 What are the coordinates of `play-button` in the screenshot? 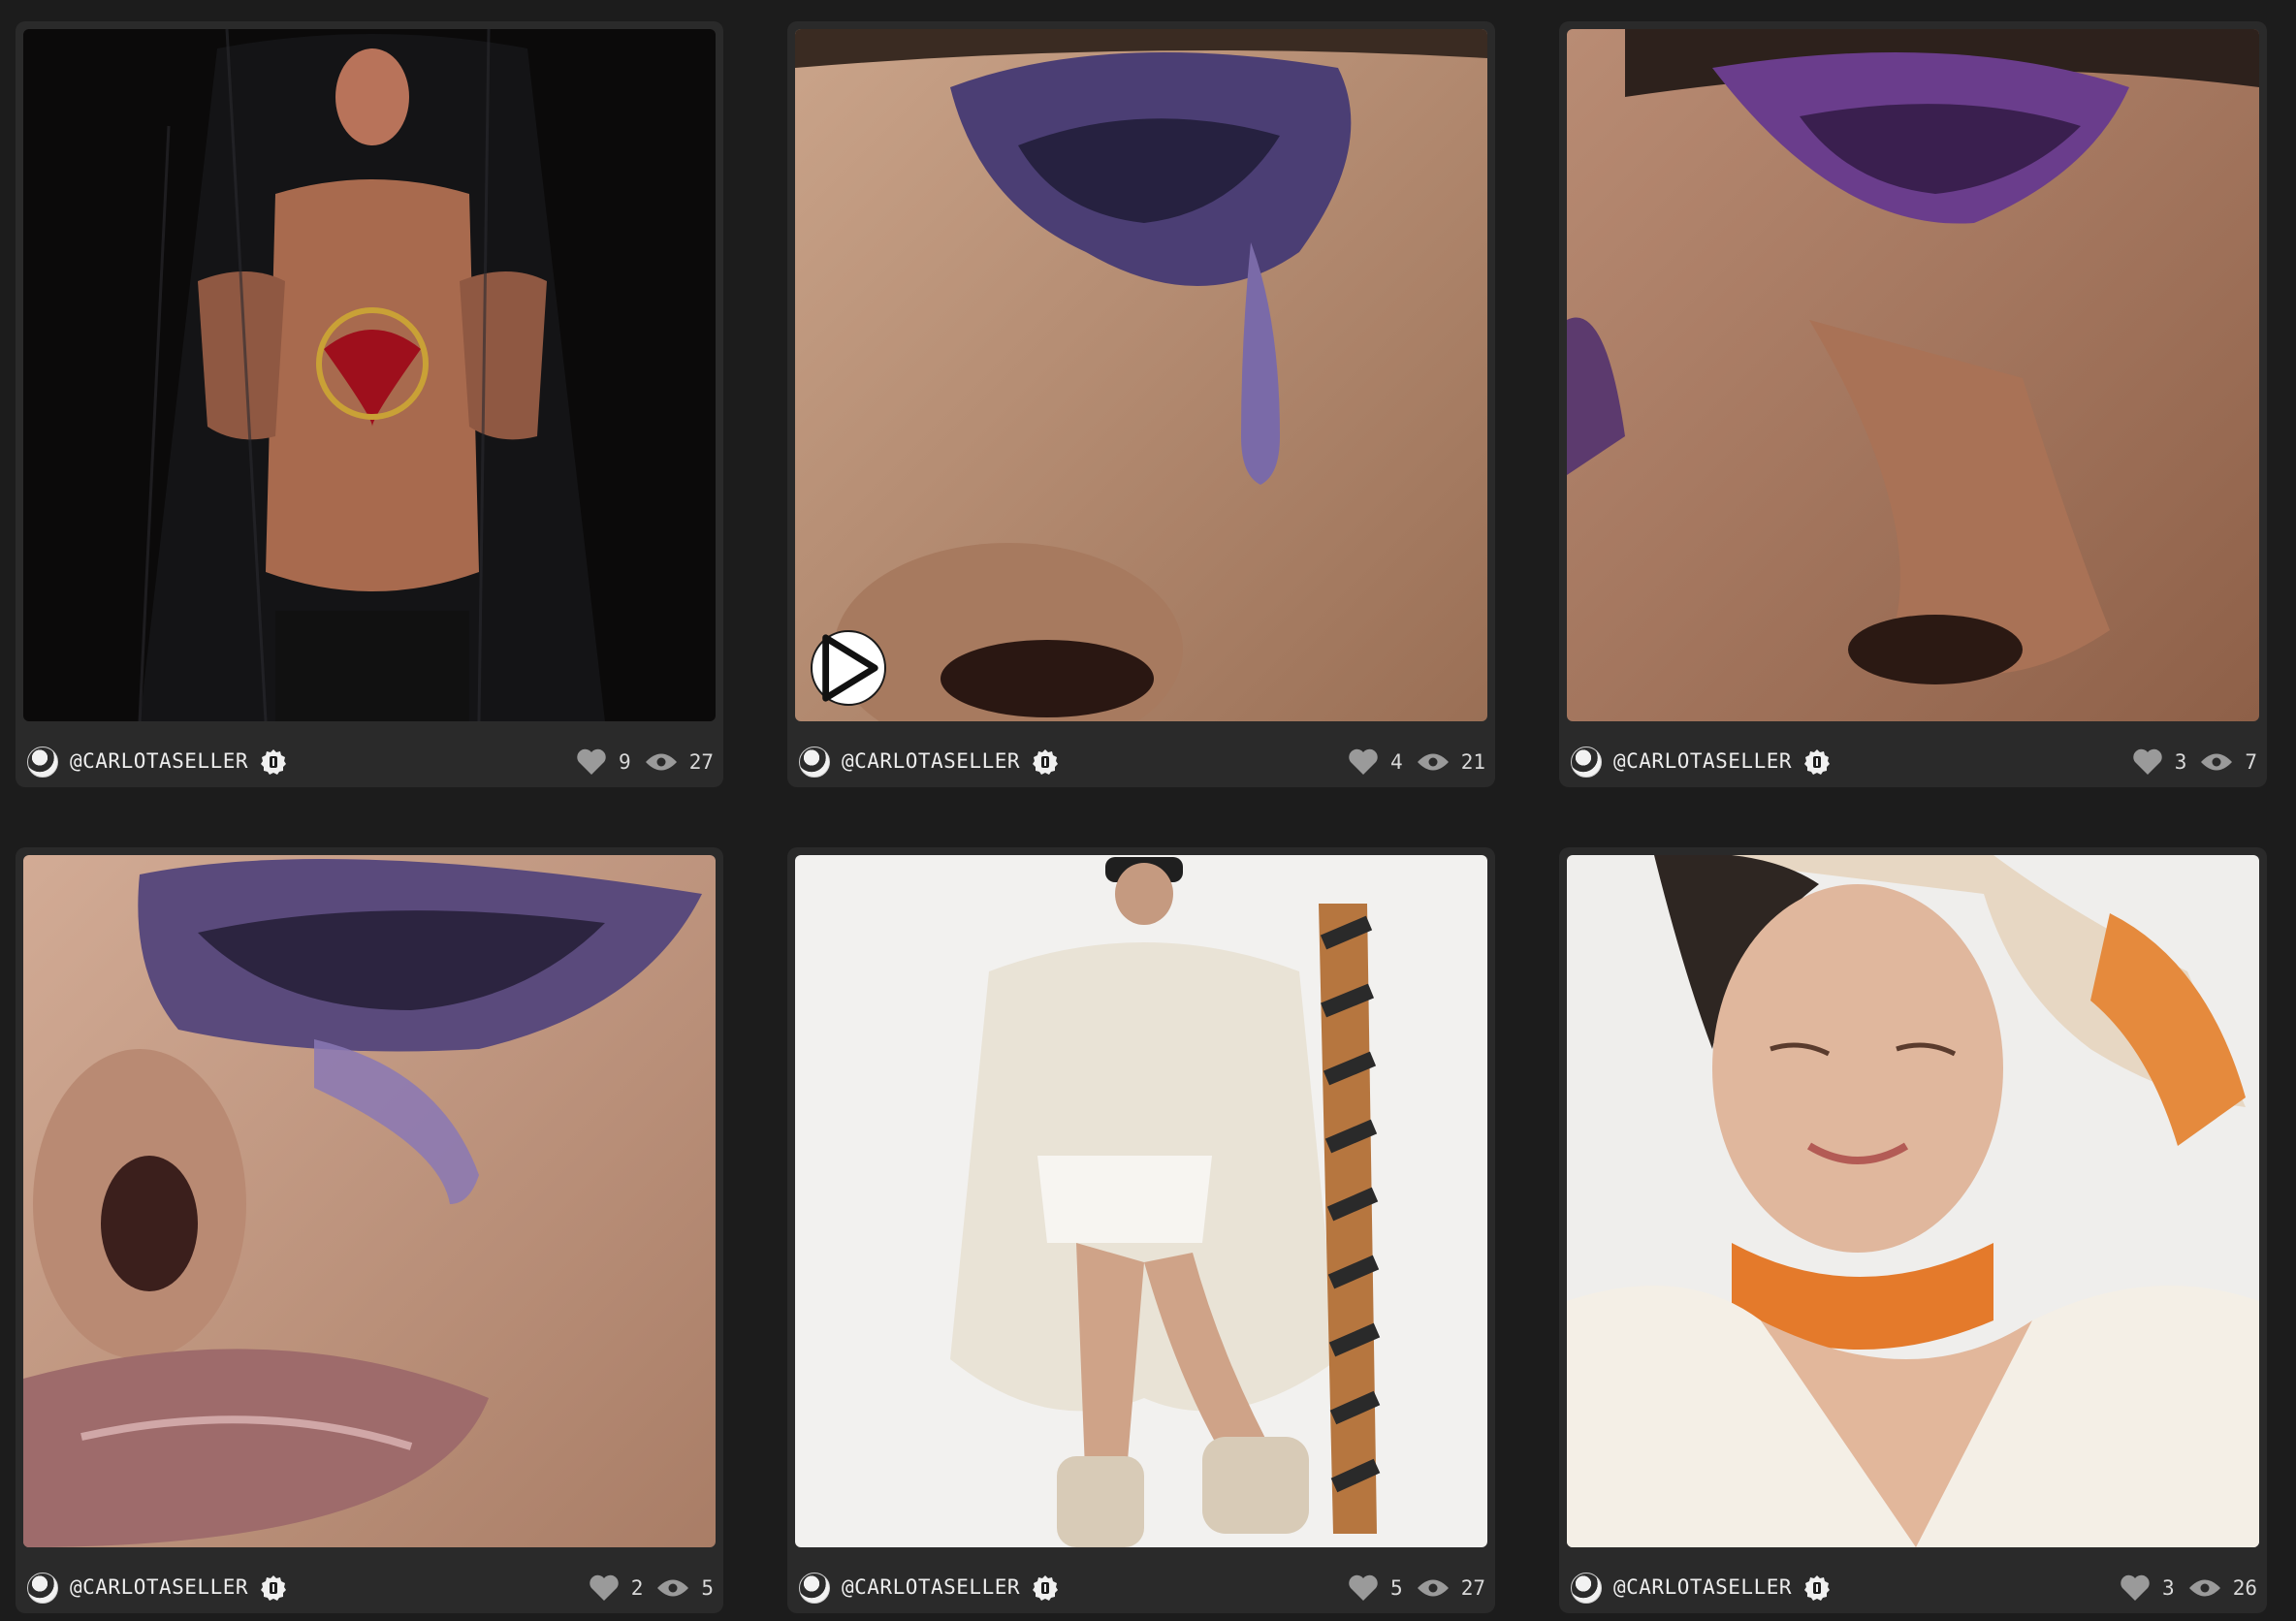 It's located at (848, 668).